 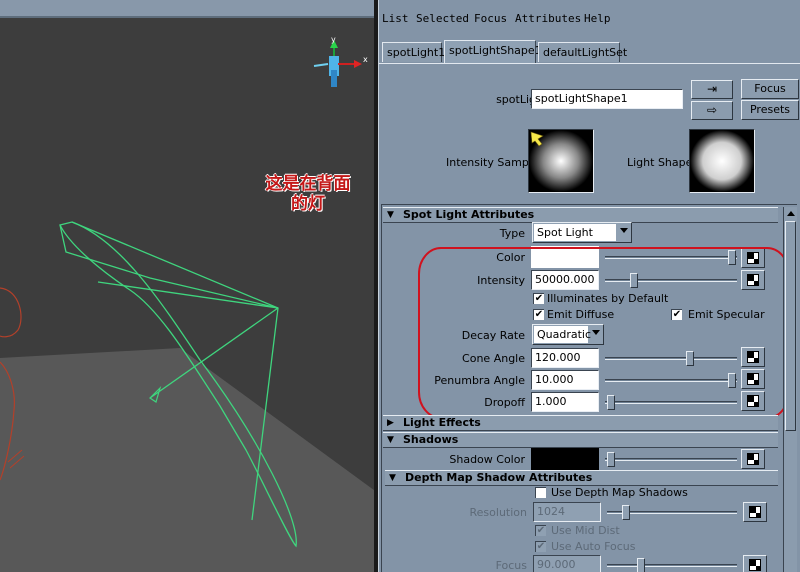 I want to click on select-output-button: ⇨, so click(x=712, y=110).